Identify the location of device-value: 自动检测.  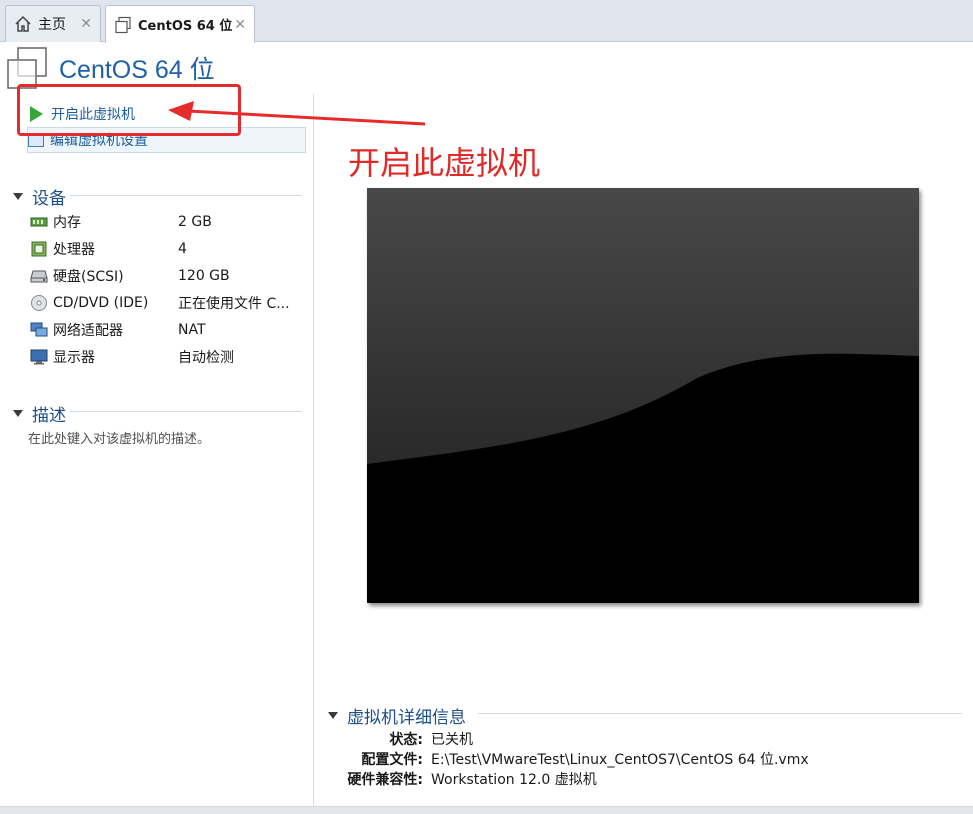
(206, 358).